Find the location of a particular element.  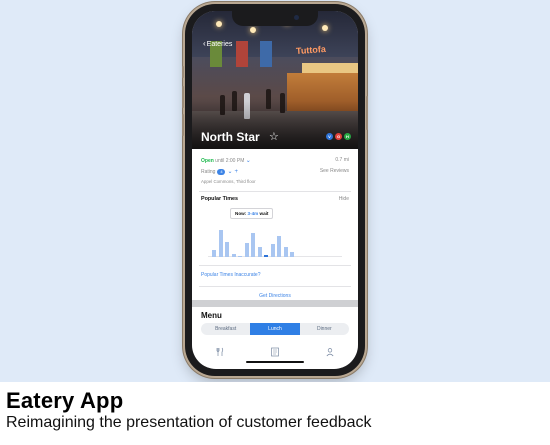

now-wait-value: 3-4m is located at coordinates (253, 213).